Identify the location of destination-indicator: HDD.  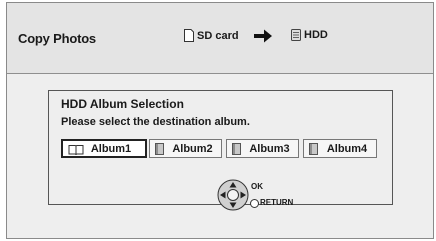
(309, 35).